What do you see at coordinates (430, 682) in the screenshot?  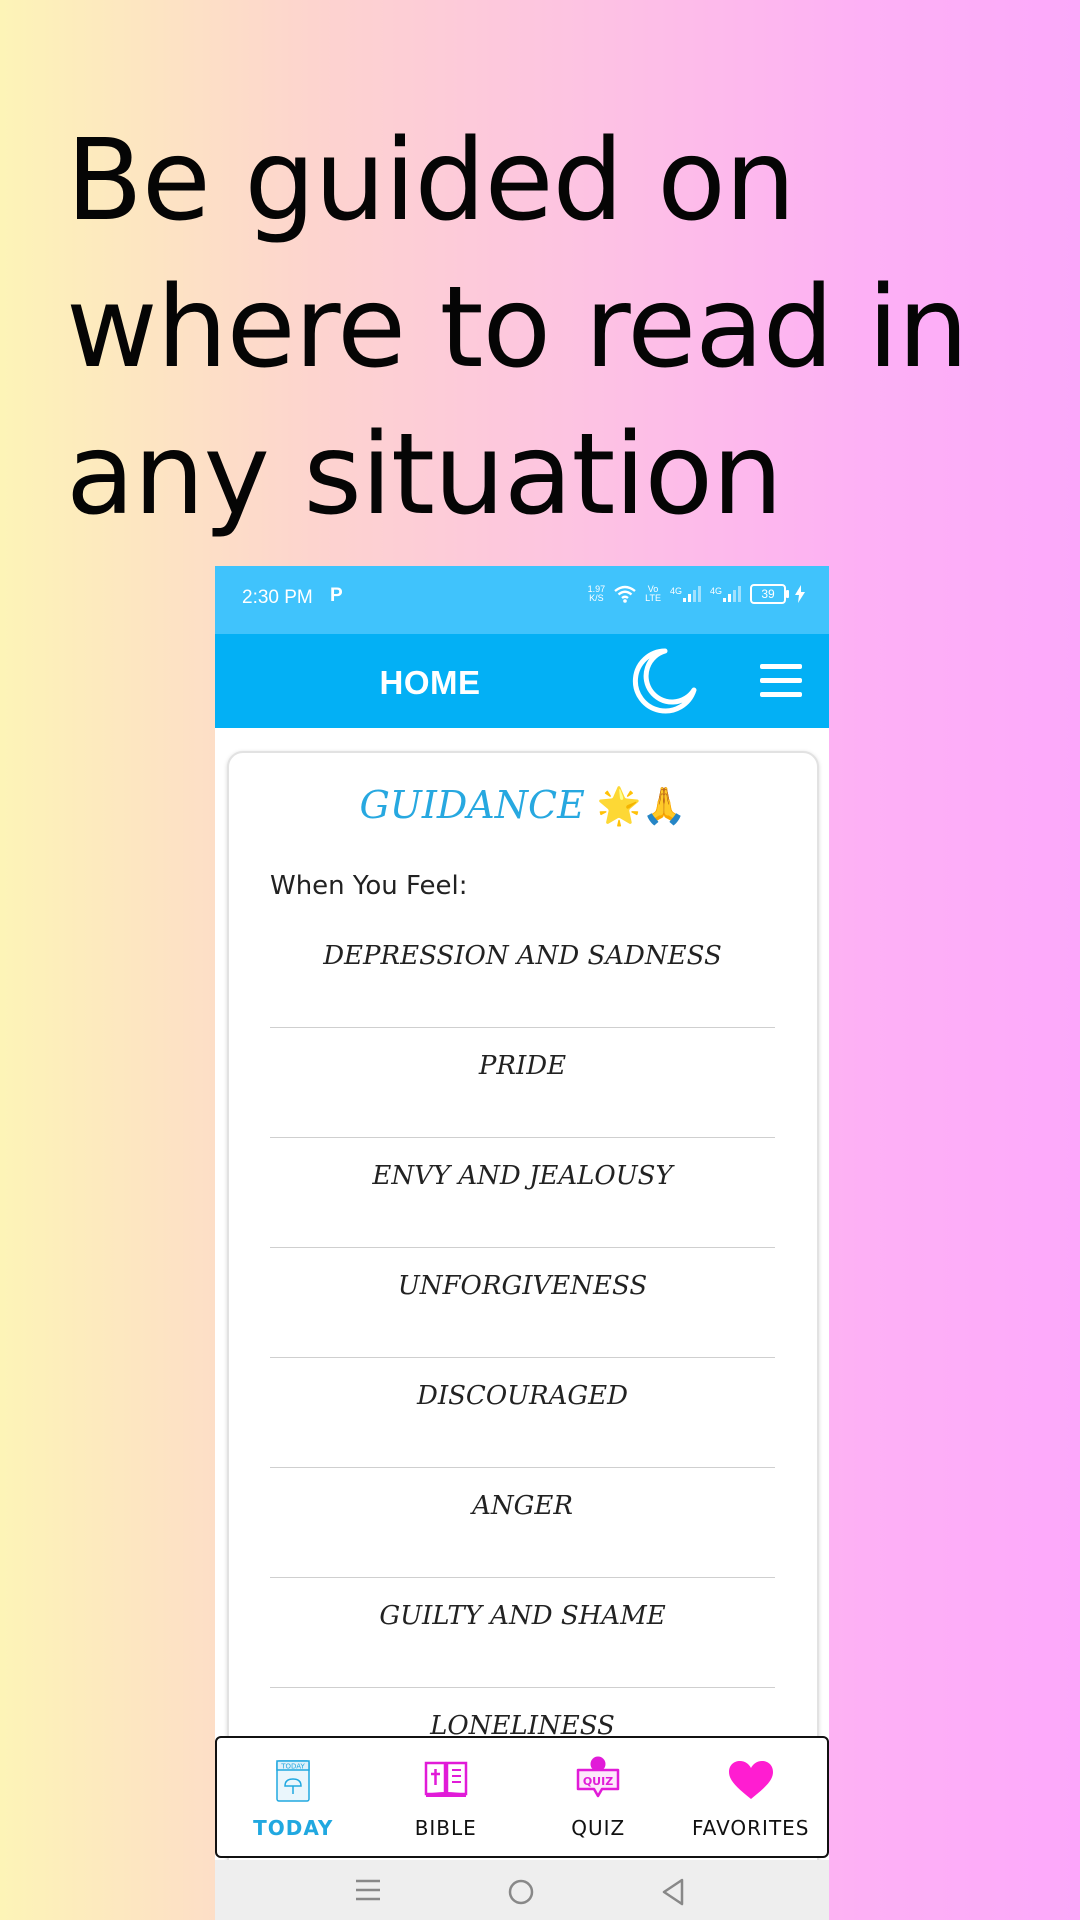 I see `page-title: HOME` at bounding box center [430, 682].